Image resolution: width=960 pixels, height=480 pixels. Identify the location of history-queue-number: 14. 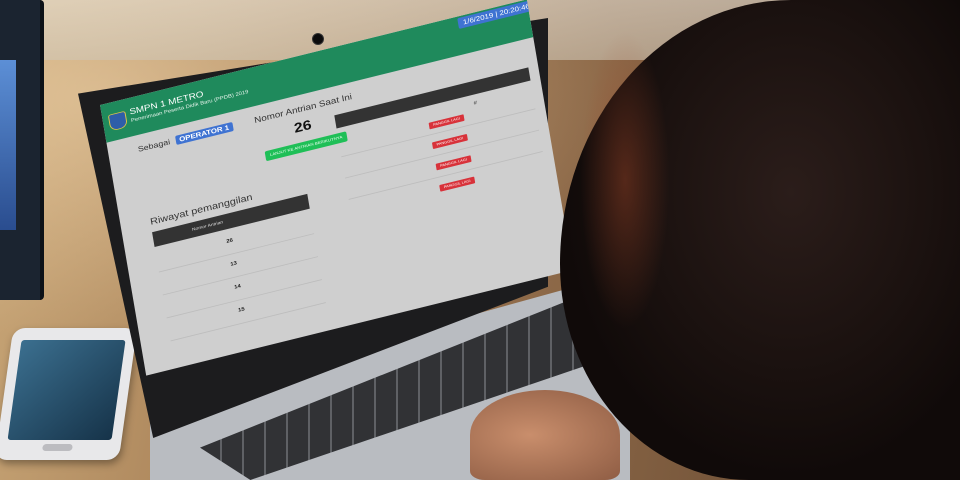
(237, 287).